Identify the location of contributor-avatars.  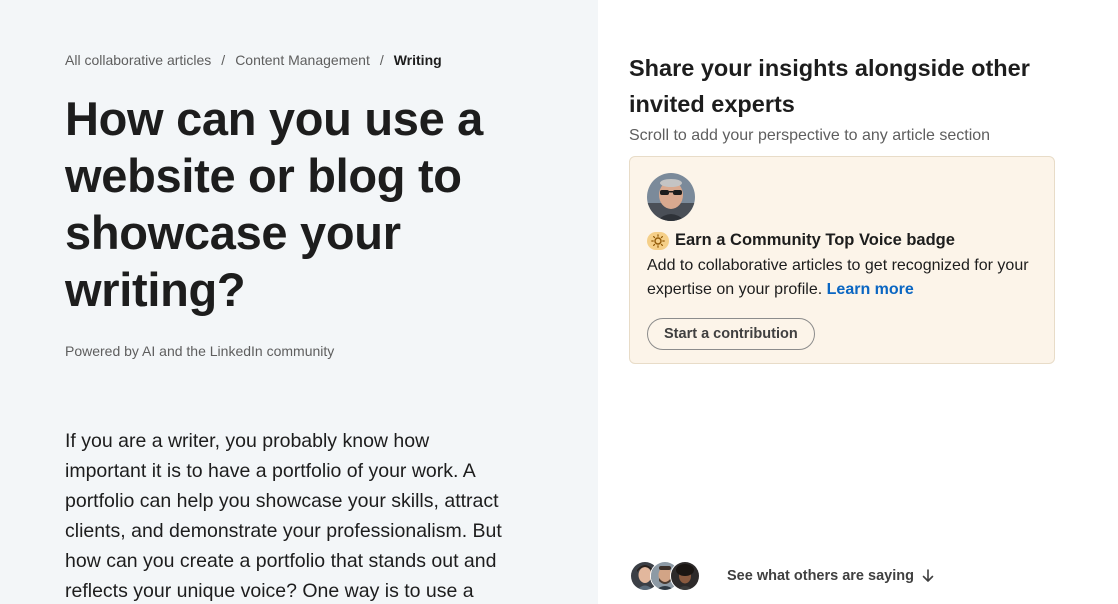
(667, 576).